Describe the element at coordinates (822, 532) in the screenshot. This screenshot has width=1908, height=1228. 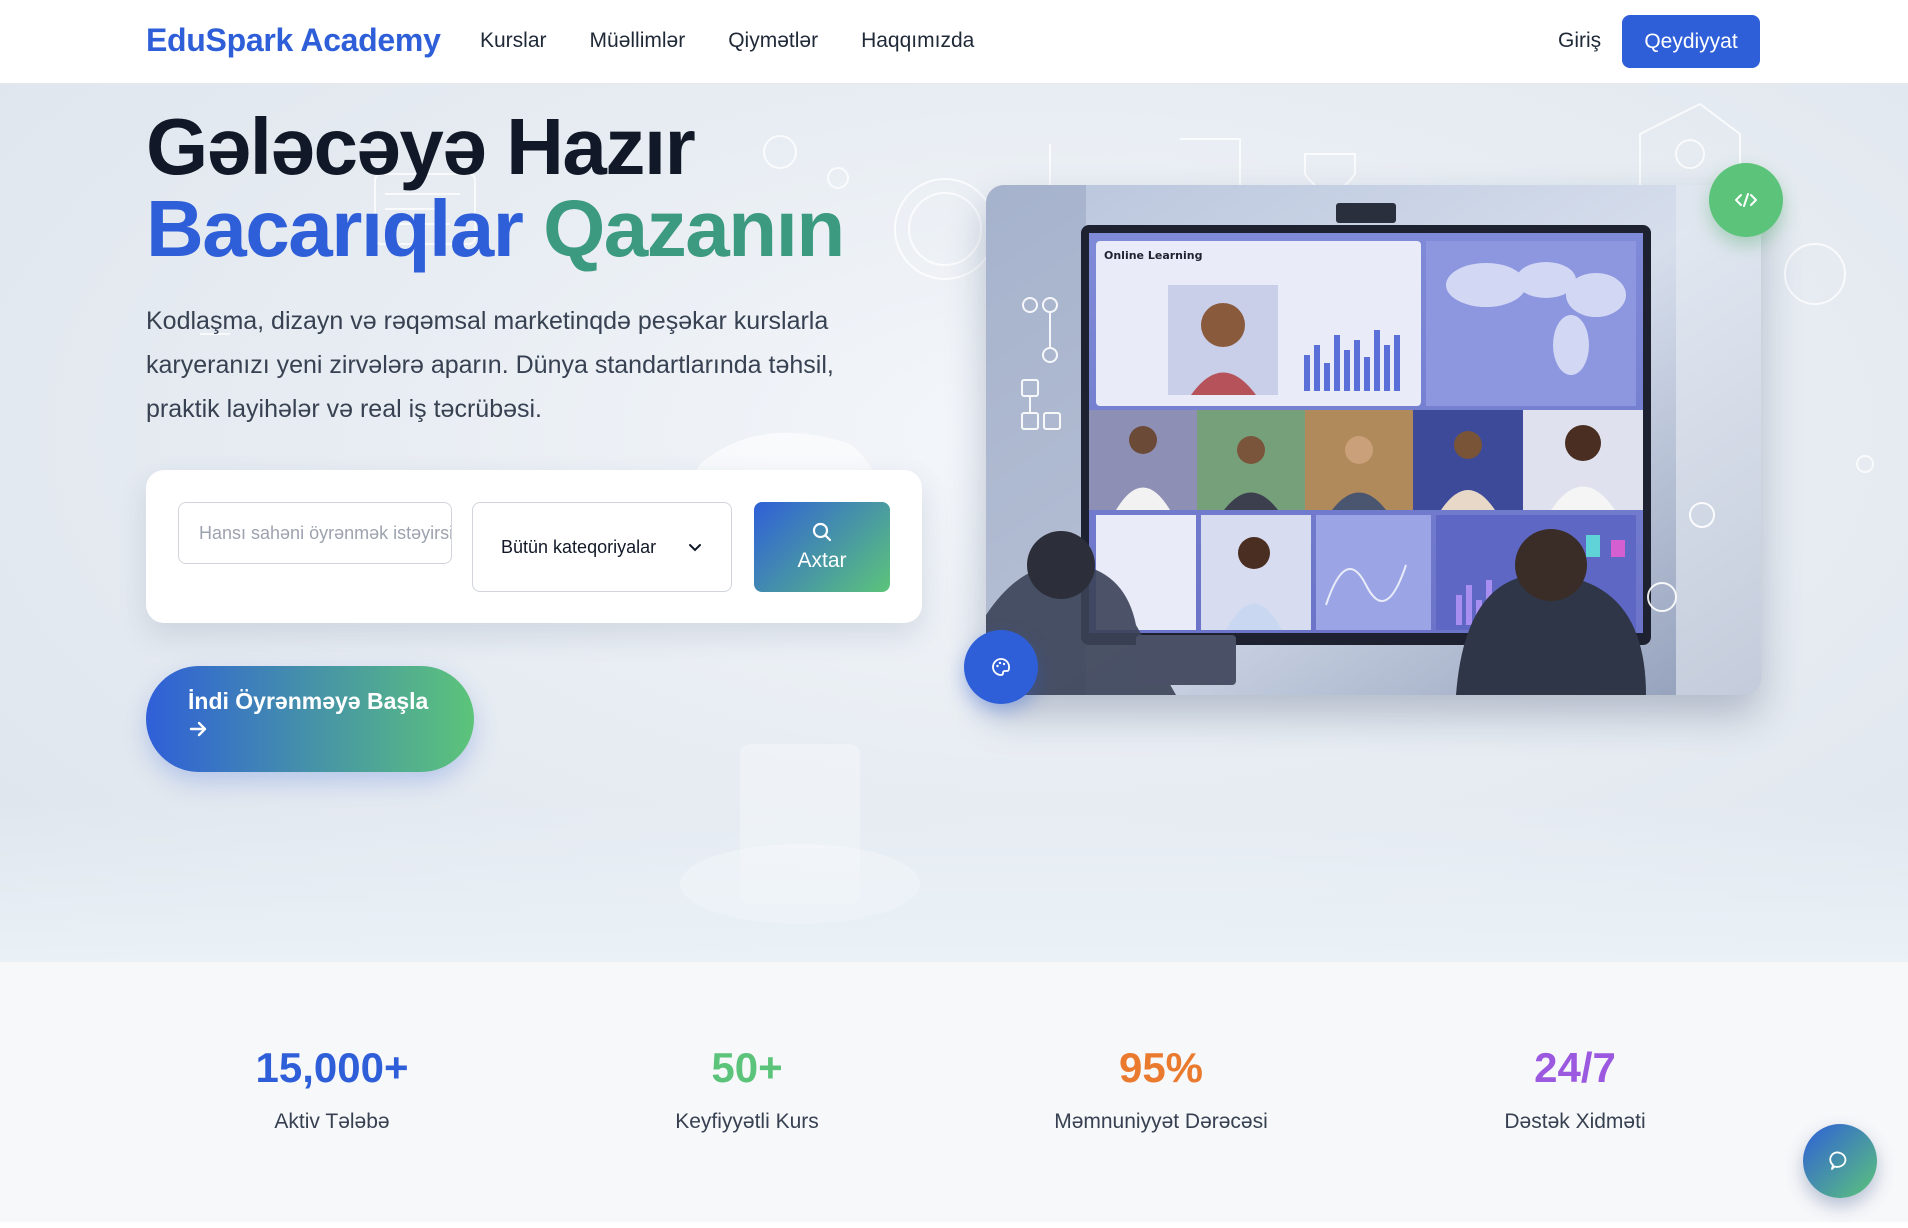
I see `search-icon` at that location.